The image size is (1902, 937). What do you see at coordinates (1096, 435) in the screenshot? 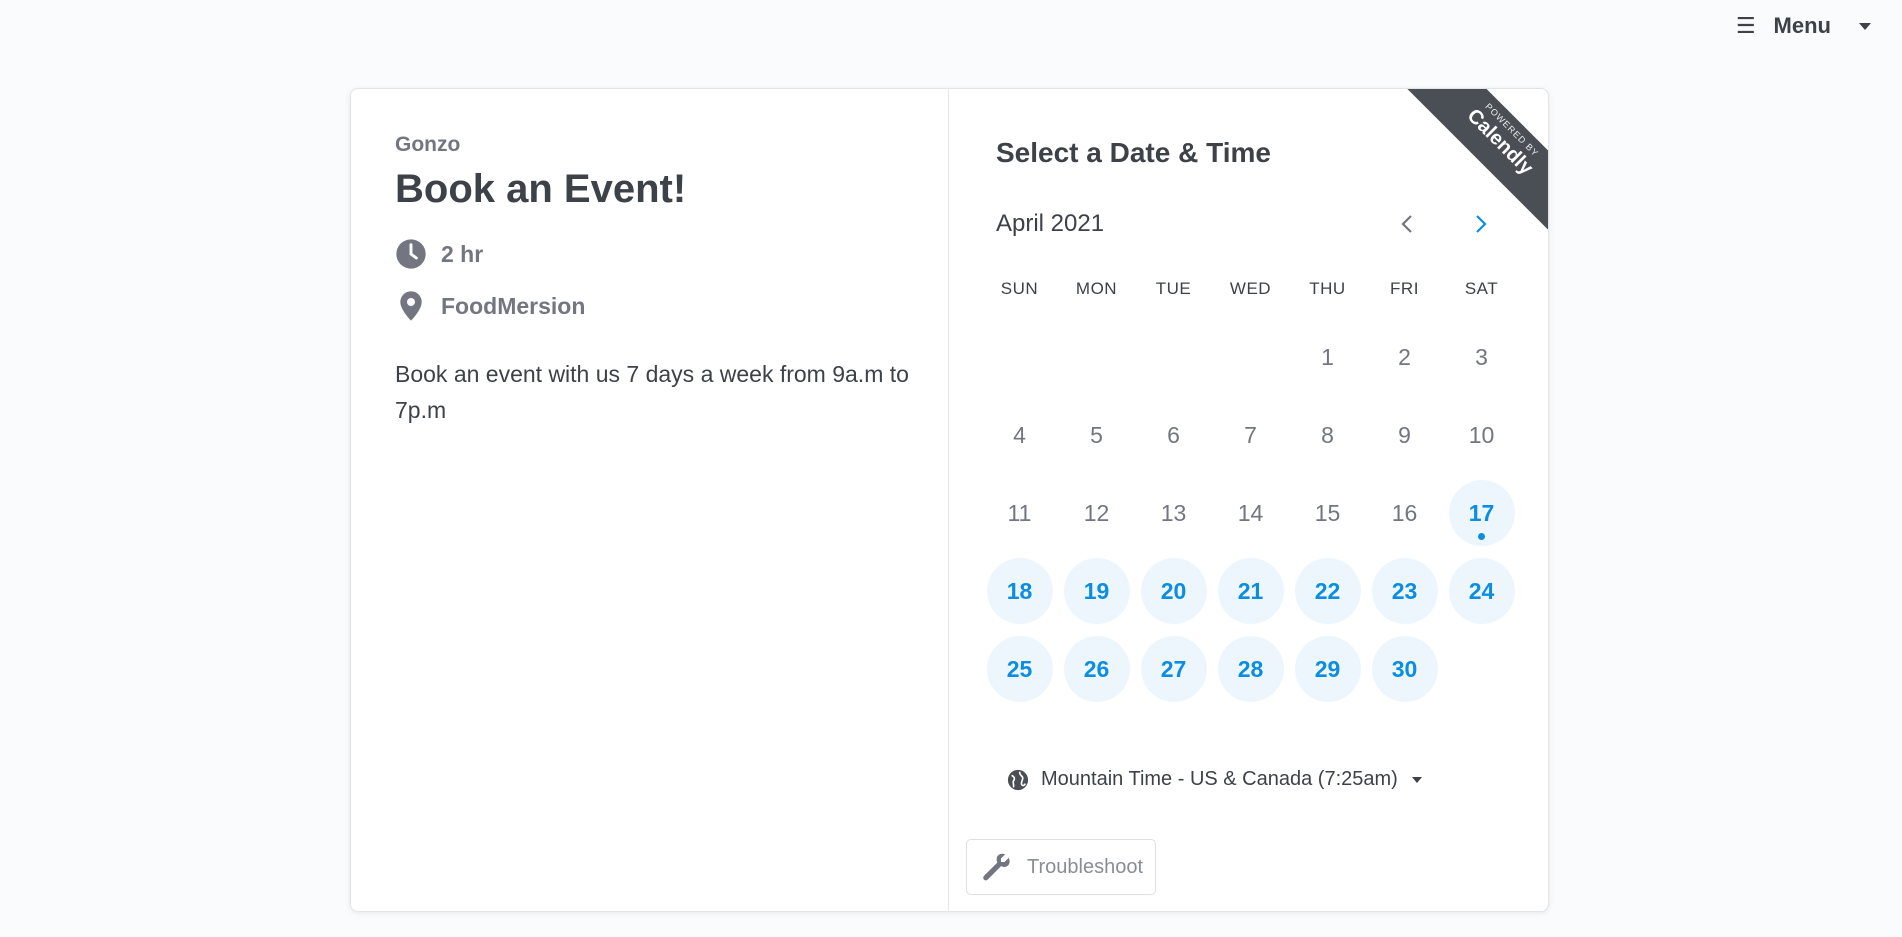
I see `calendar-day: 5` at bounding box center [1096, 435].